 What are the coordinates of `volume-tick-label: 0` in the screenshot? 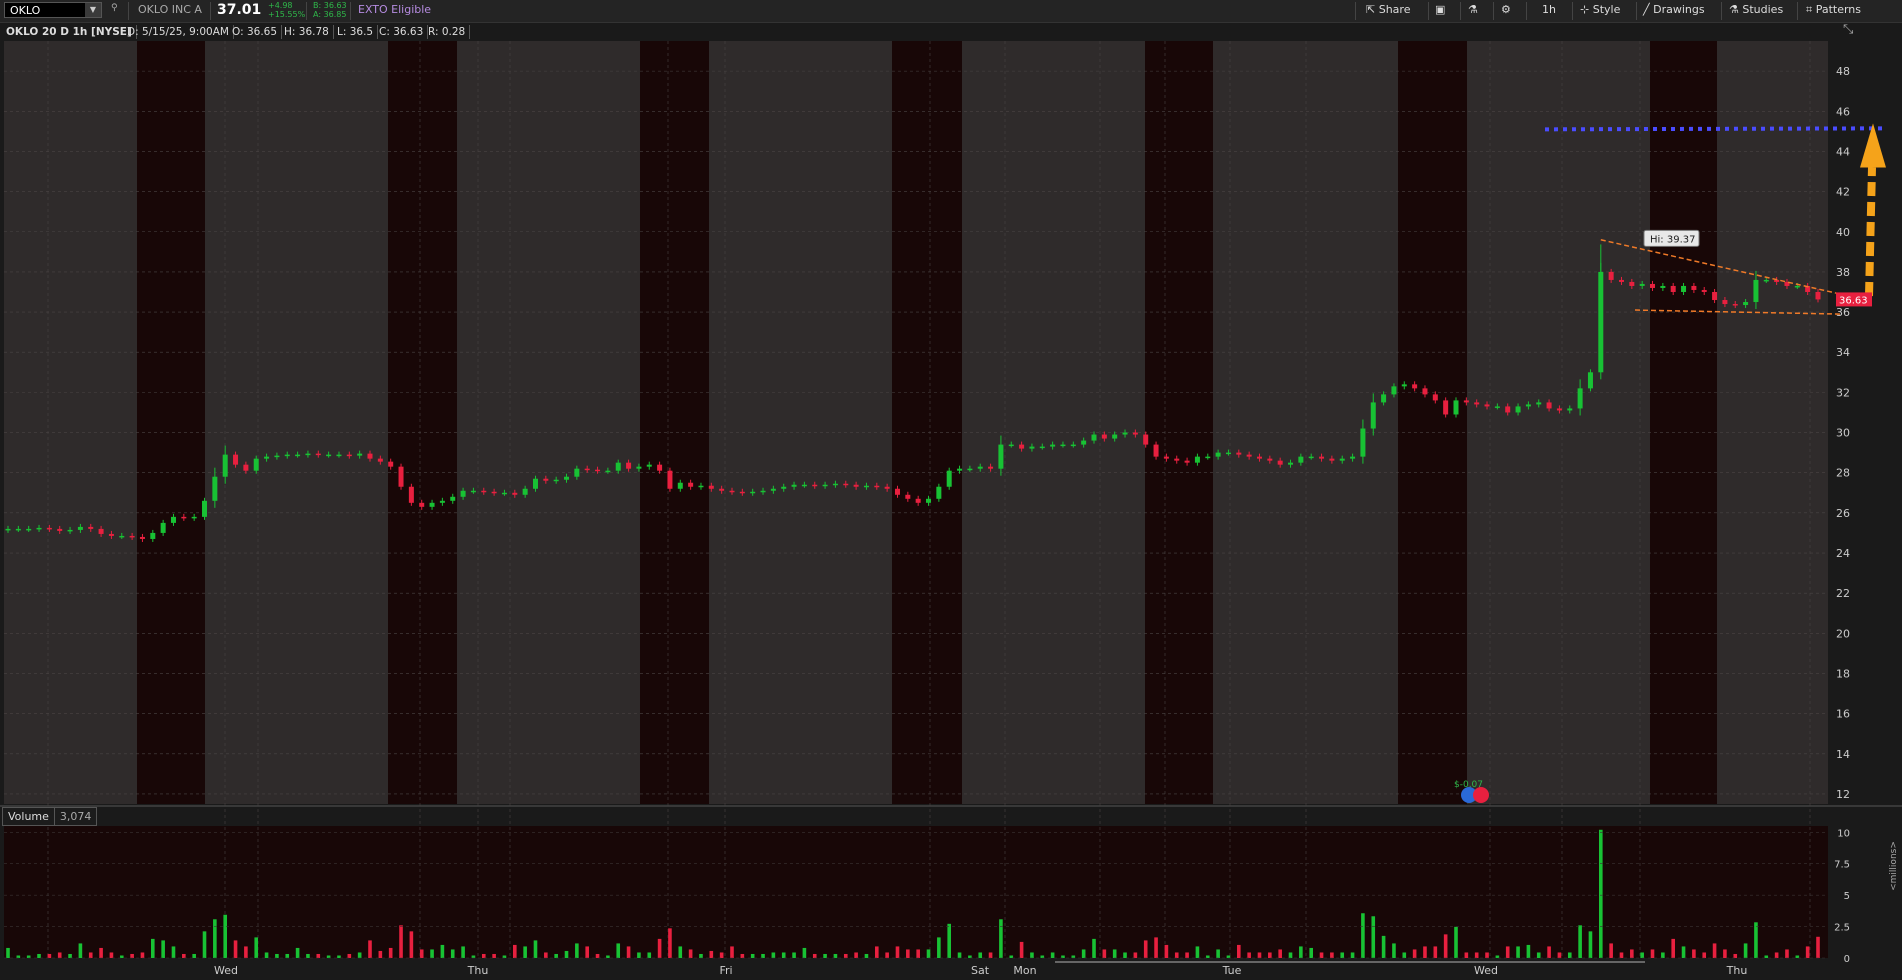 It's located at (1847, 959).